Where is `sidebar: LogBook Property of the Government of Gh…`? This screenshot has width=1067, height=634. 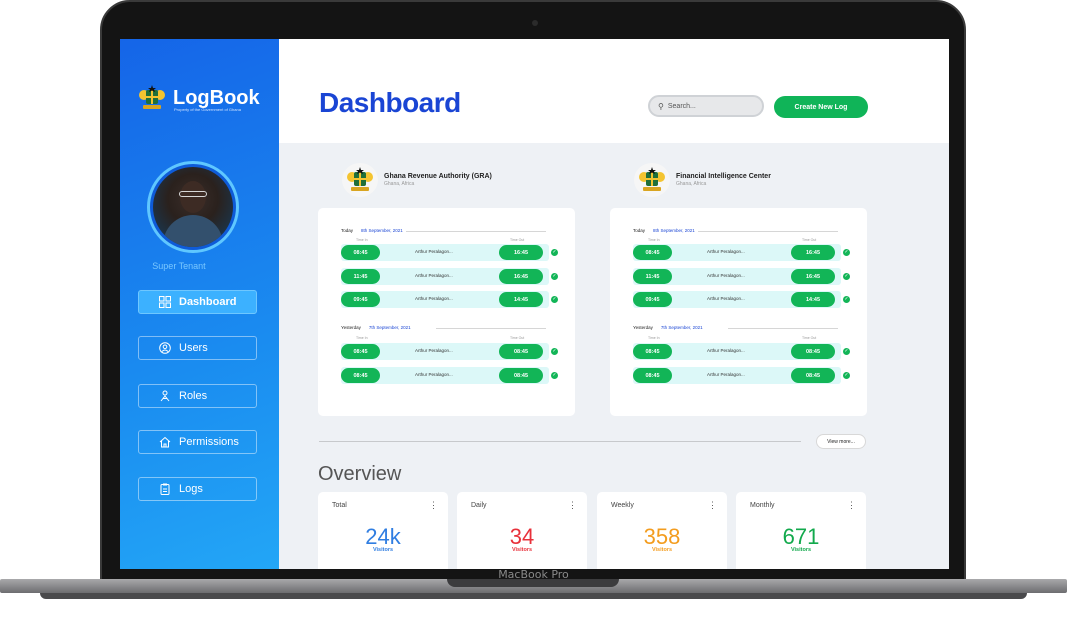 sidebar: LogBook Property of the Government of Gh… is located at coordinates (199, 304).